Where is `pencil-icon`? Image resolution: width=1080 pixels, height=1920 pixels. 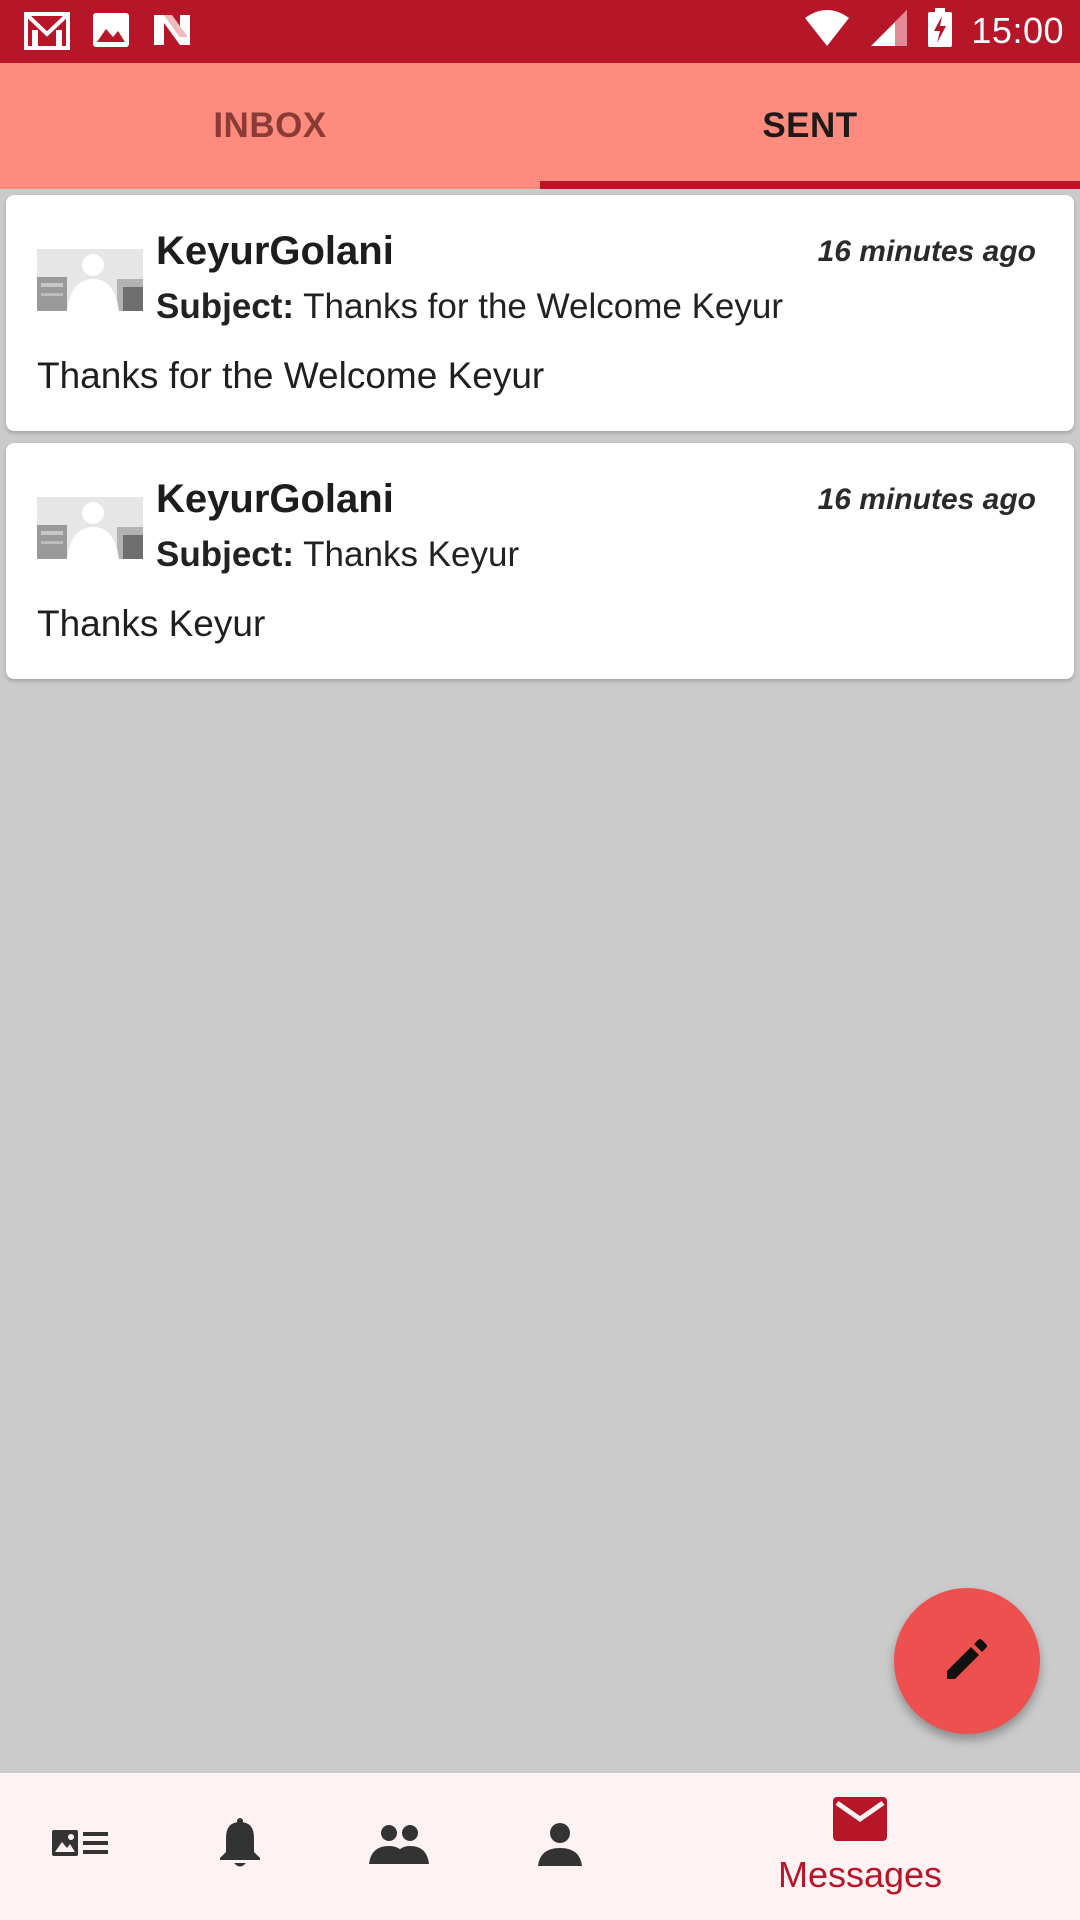
pencil-icon is located at coordinates (967, 1661).